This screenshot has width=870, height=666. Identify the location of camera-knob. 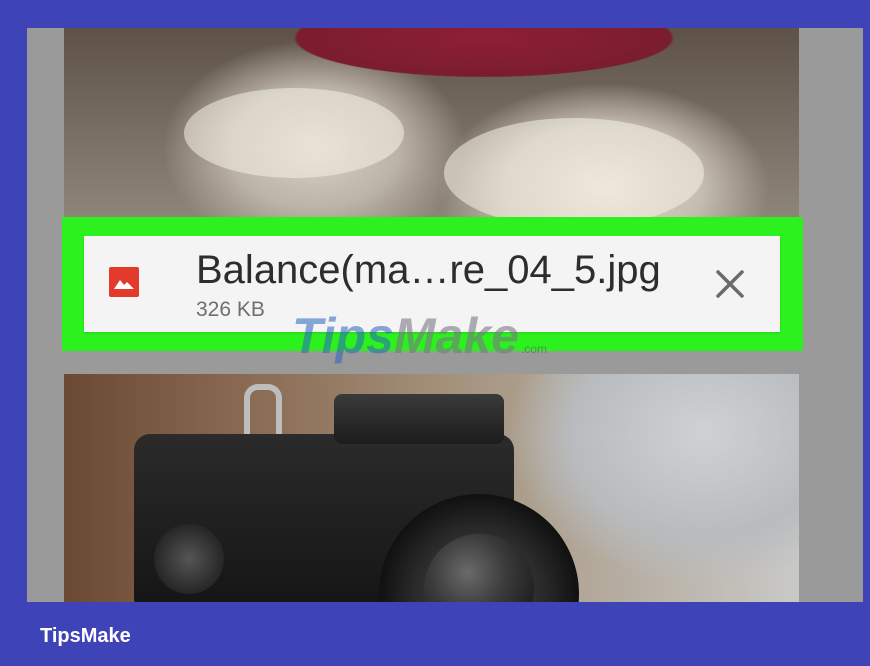
(189, 559).